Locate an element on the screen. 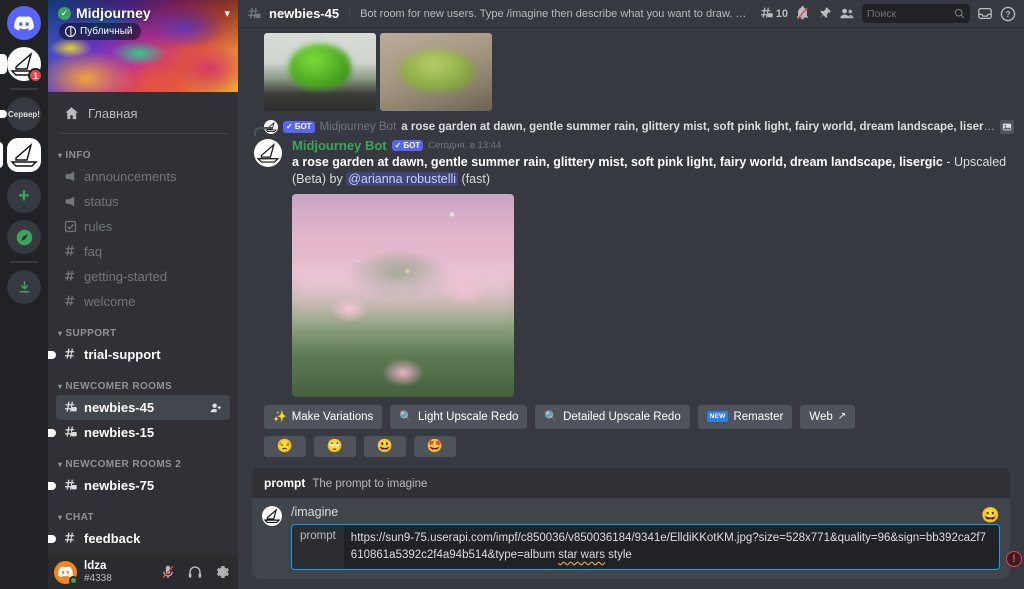  message-author: Midjourney Bot is located at coordinates (339, 145).